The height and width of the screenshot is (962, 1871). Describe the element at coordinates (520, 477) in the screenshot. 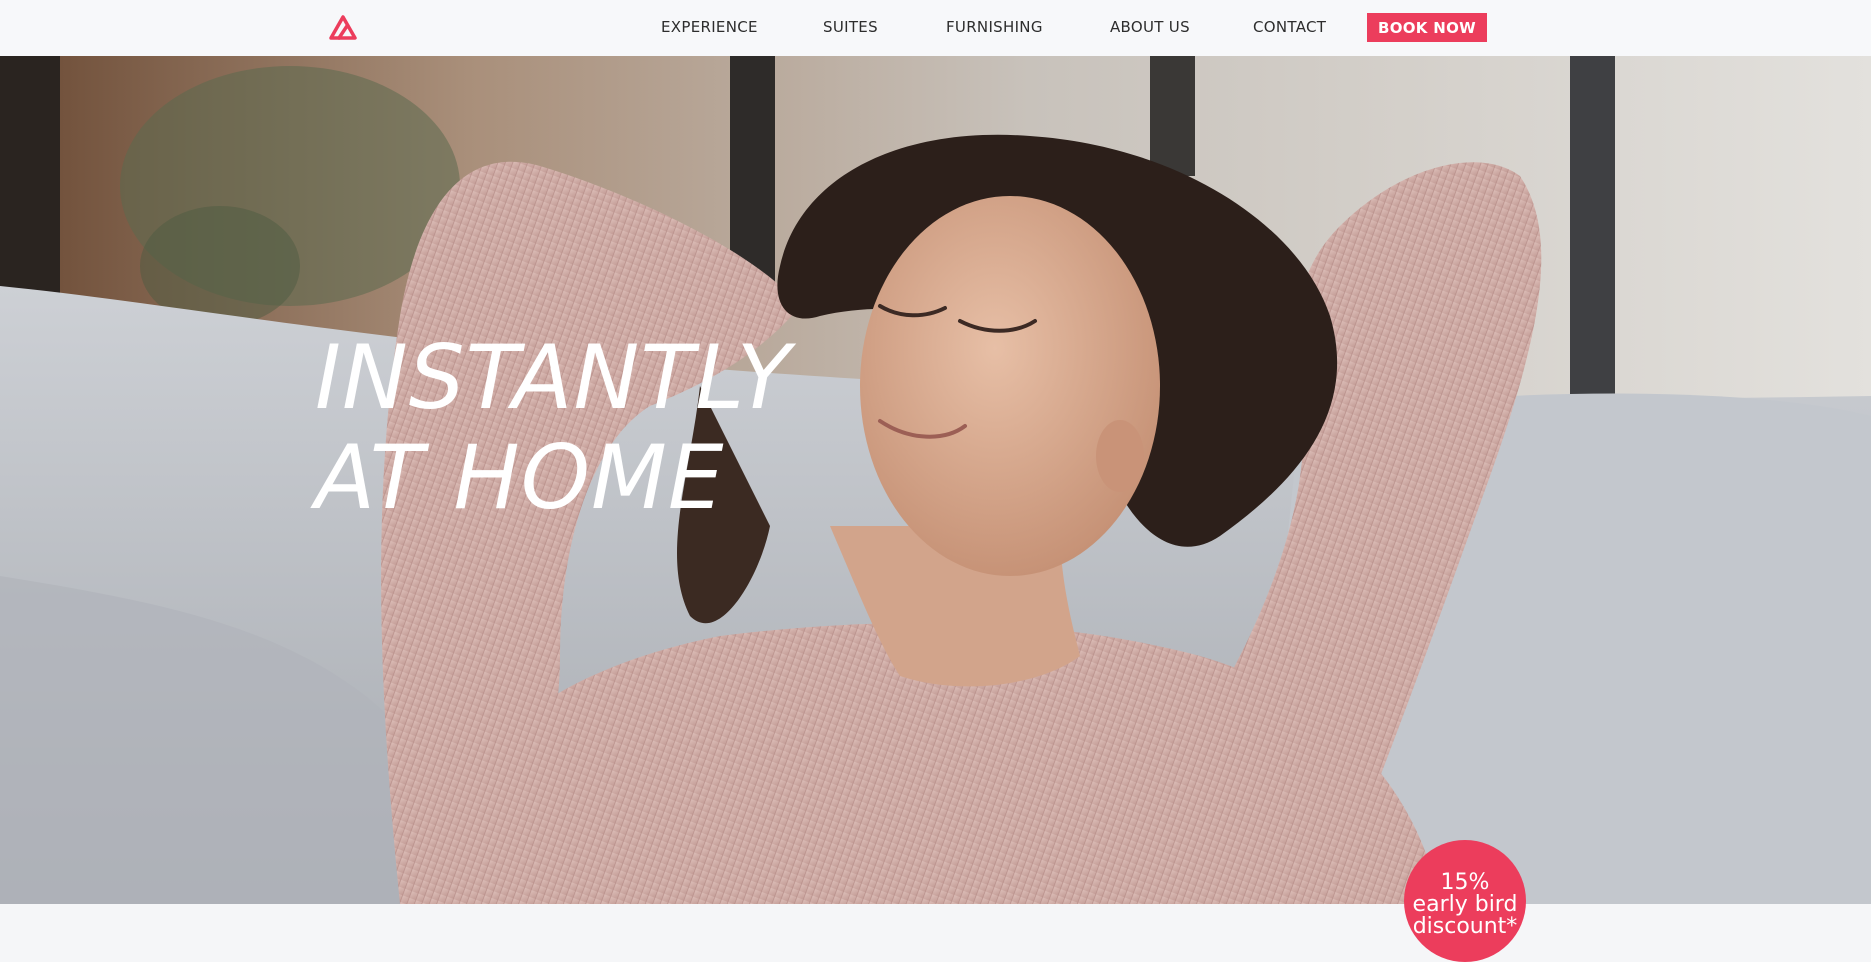

I see `hero-title-line-2: AT HOME` at that location.